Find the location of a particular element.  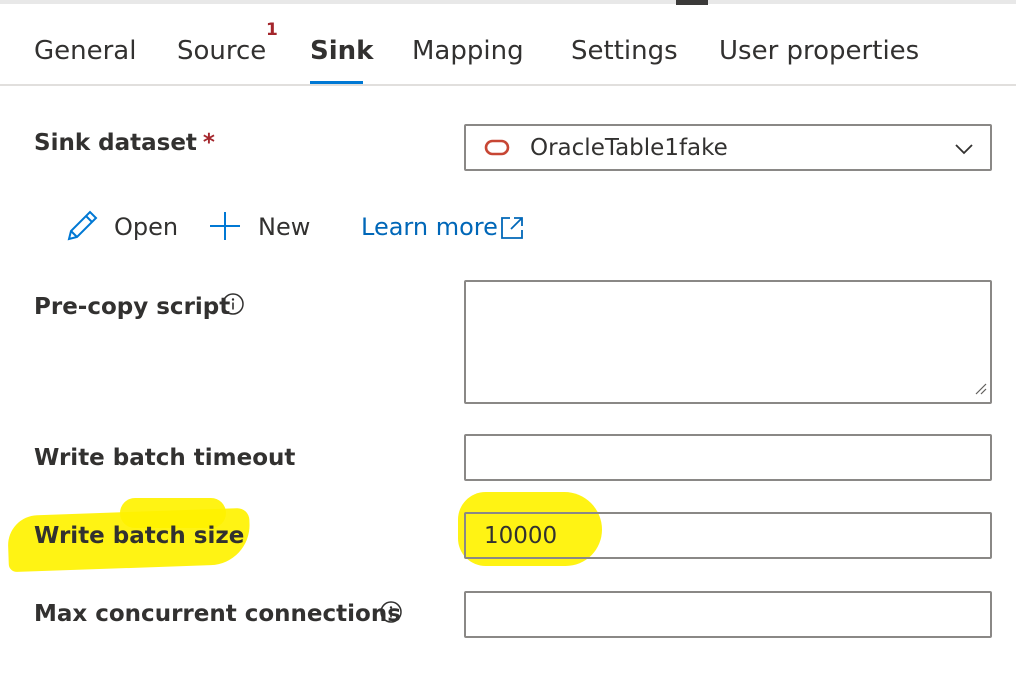

required-asterisk: * is located at coordinates (208, 143).